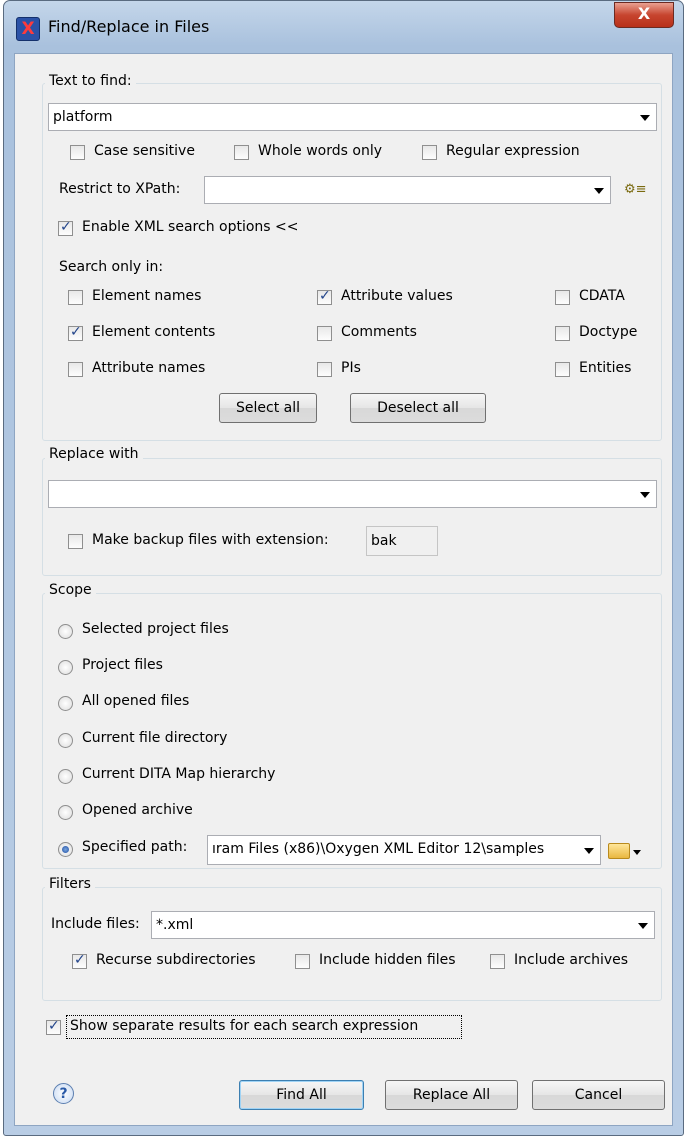 Image resolution: width=686 pixels, height=1140 pixels. What do you see at coordinates (83, 117) in the screenshot?
I see `find-value: platform` at bounding box center [83, 117].